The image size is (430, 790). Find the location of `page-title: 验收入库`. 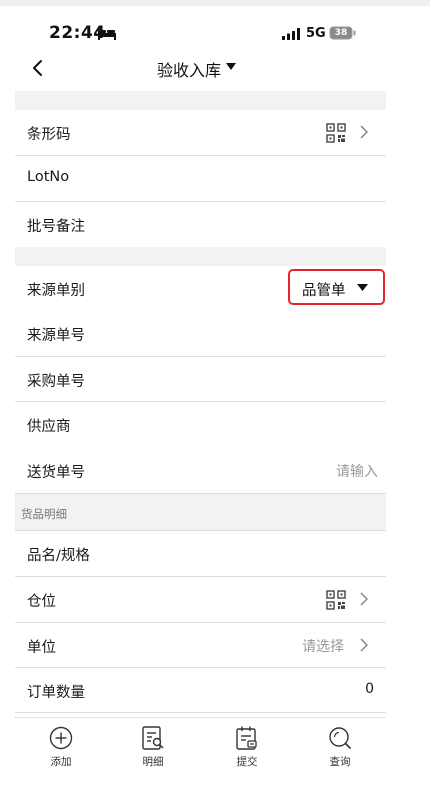

page-title: 验收入库 is located at coordinates (189, 69).